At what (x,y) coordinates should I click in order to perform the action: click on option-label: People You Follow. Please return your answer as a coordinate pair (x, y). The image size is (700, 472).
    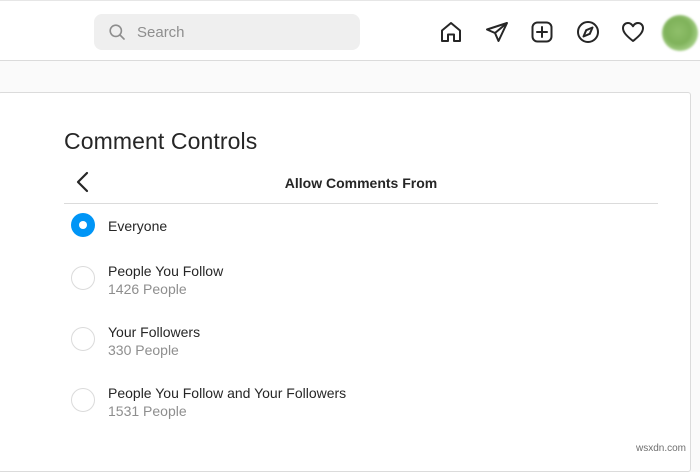
    Looking at the image, I should click on (165, 271).